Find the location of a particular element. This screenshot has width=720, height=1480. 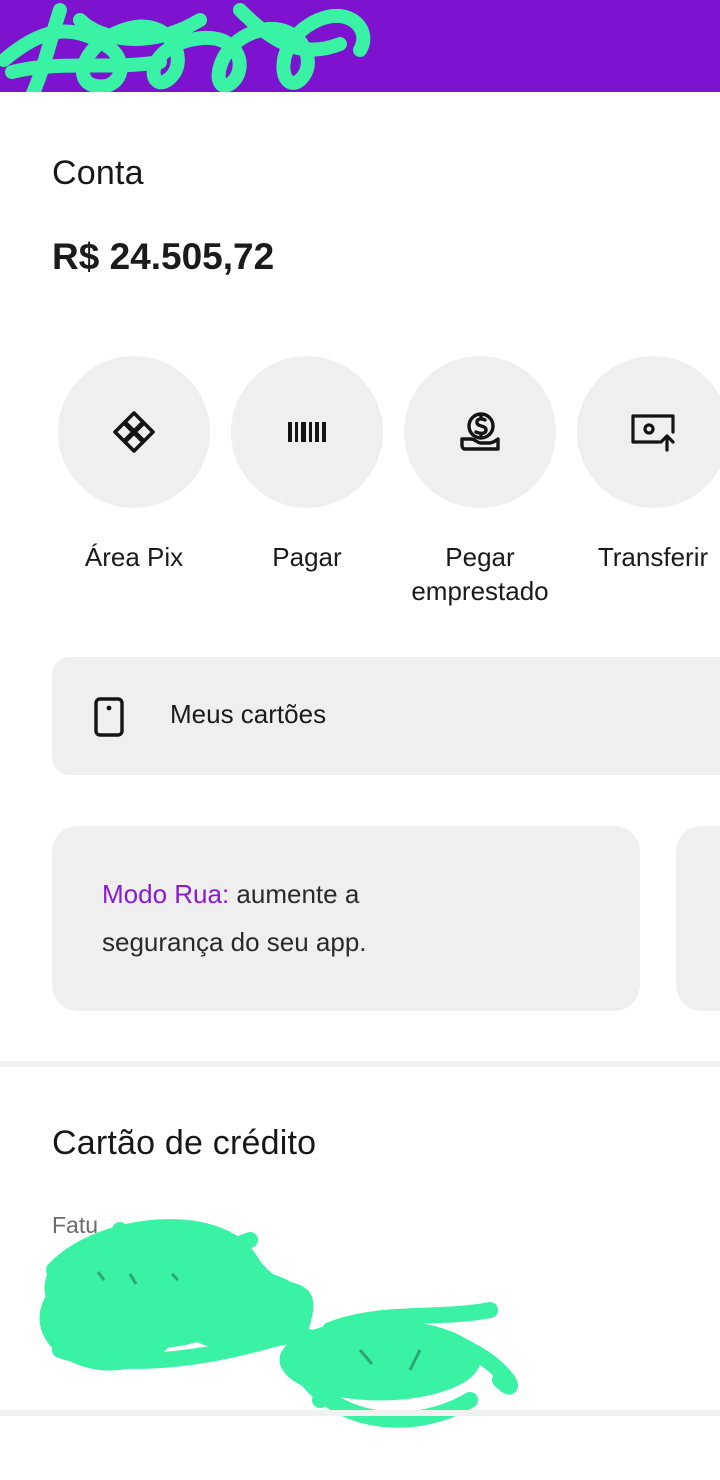

action-label: Pegar emprestado is located at coordinates (480, 574).